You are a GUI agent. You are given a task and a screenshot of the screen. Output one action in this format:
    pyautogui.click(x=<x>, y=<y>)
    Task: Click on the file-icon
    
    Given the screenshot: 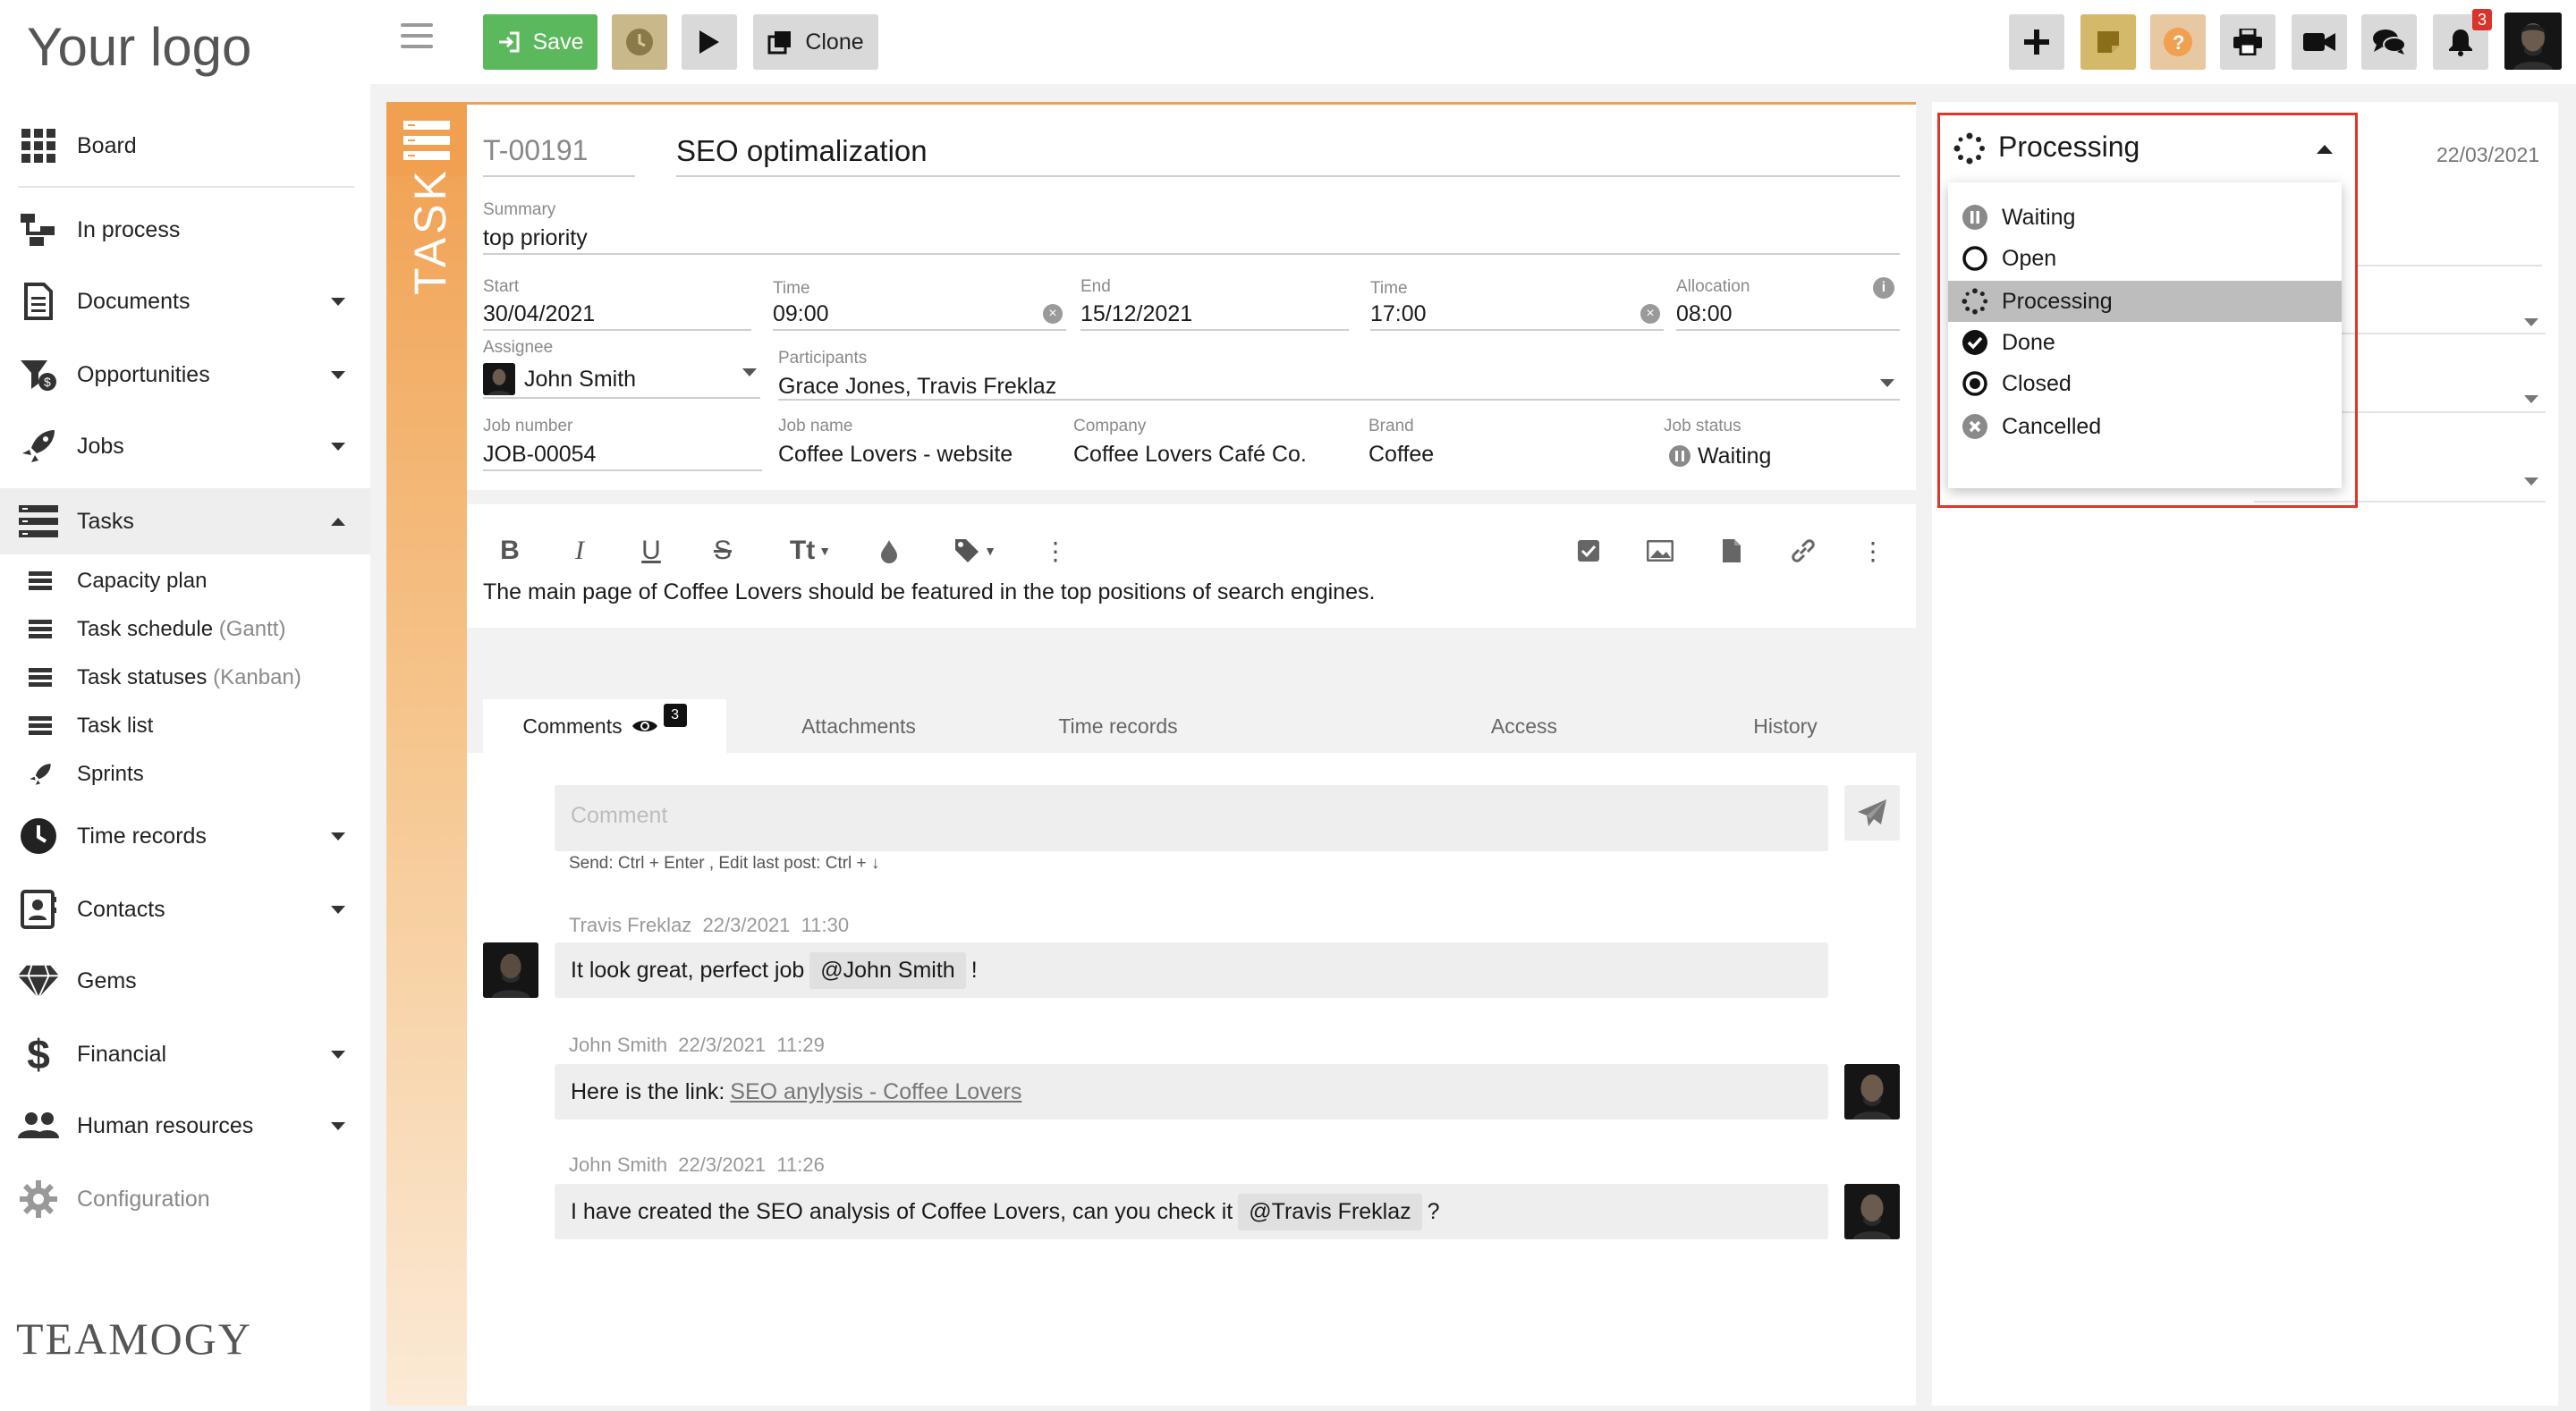 What is the action you would take?
    pyautogui.click(x=1732, y=551)
    